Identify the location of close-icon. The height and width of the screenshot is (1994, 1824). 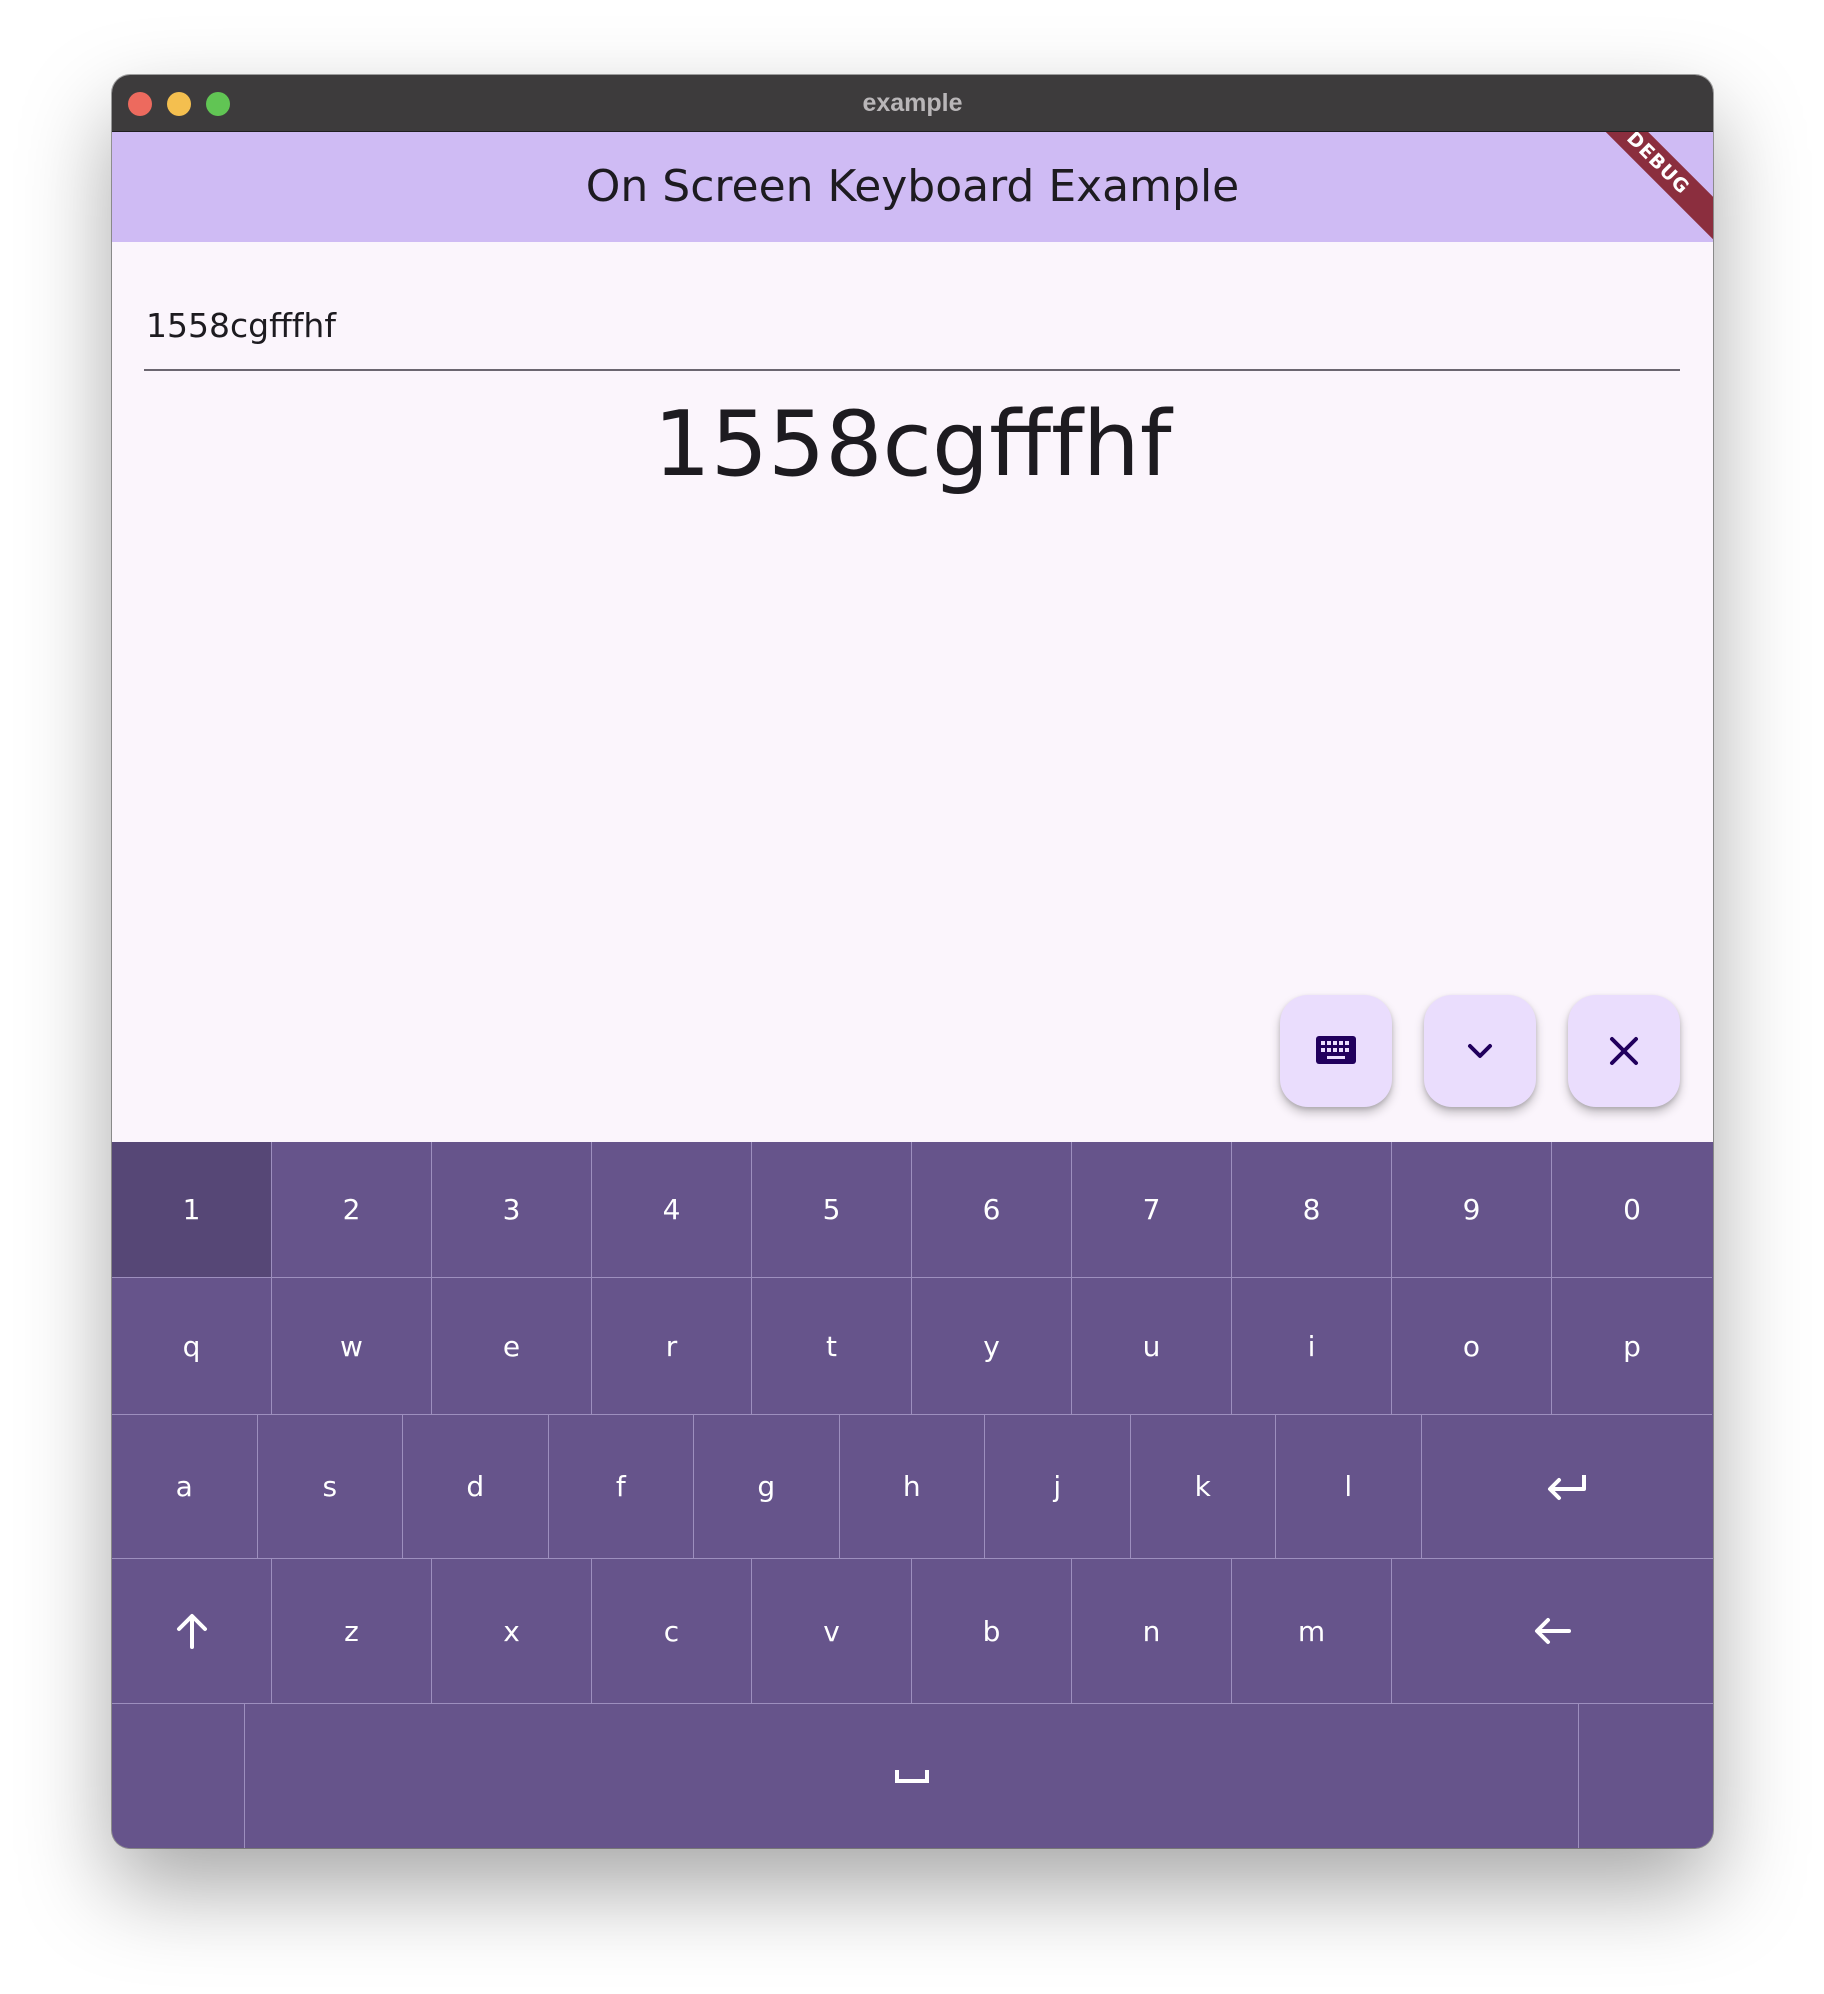
(1624, 1051).